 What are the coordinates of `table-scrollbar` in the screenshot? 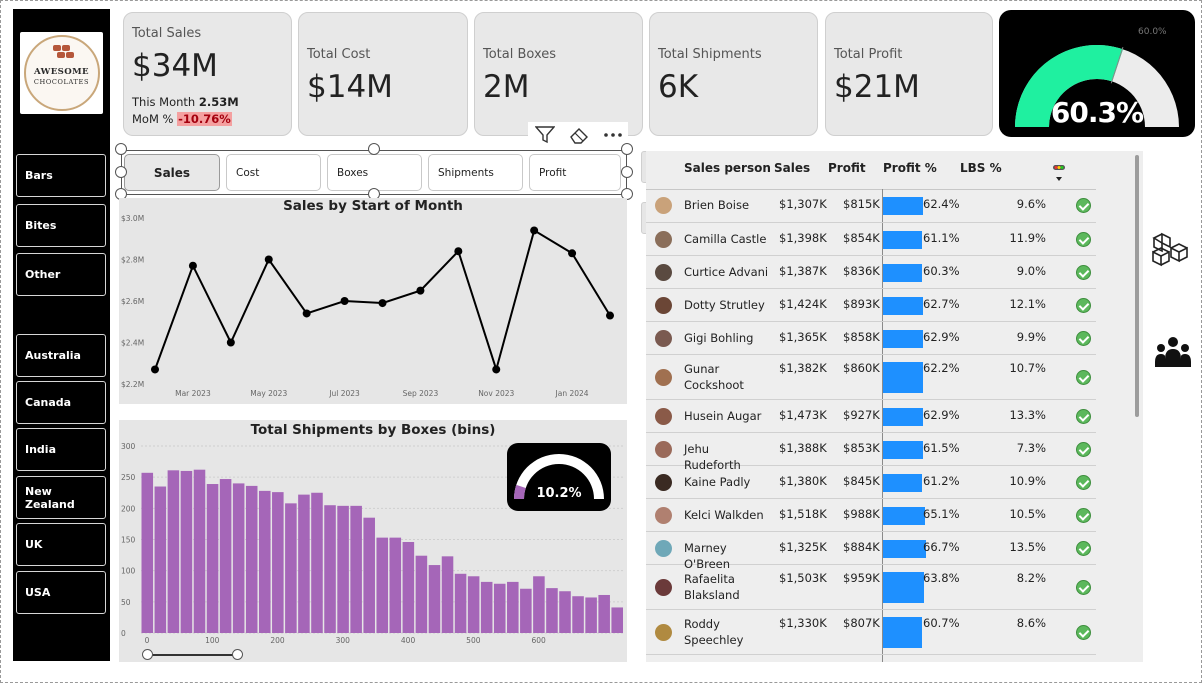 It's located at (1137, 286).